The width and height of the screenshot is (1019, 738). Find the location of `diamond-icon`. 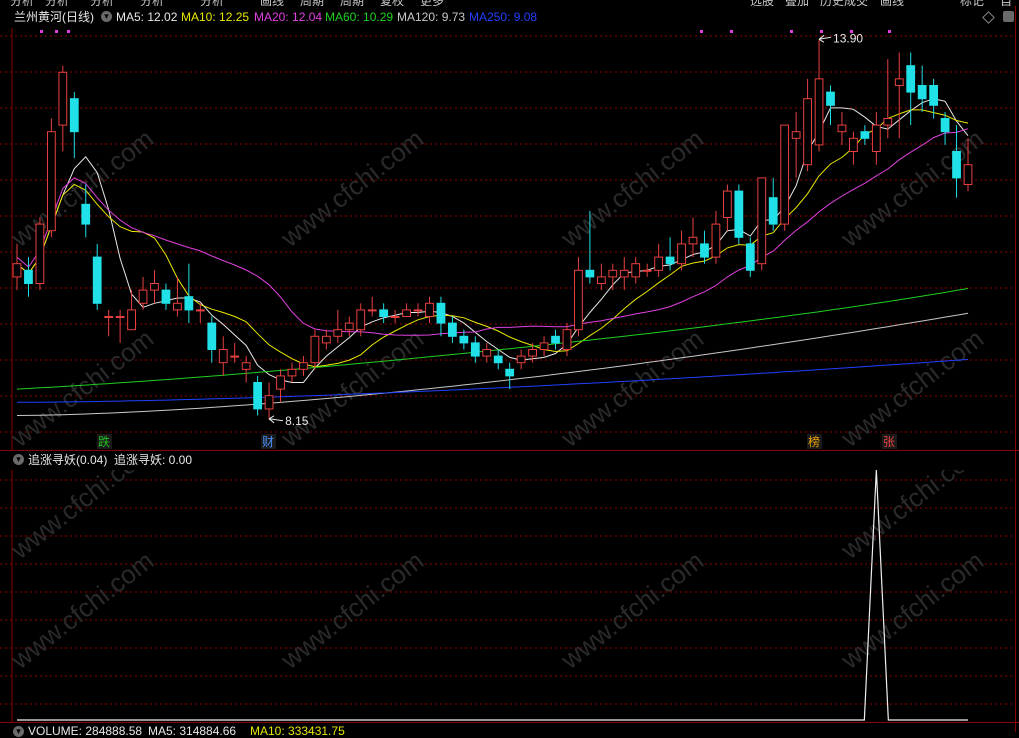

diamond-icon is located at coordinates (988, 17).